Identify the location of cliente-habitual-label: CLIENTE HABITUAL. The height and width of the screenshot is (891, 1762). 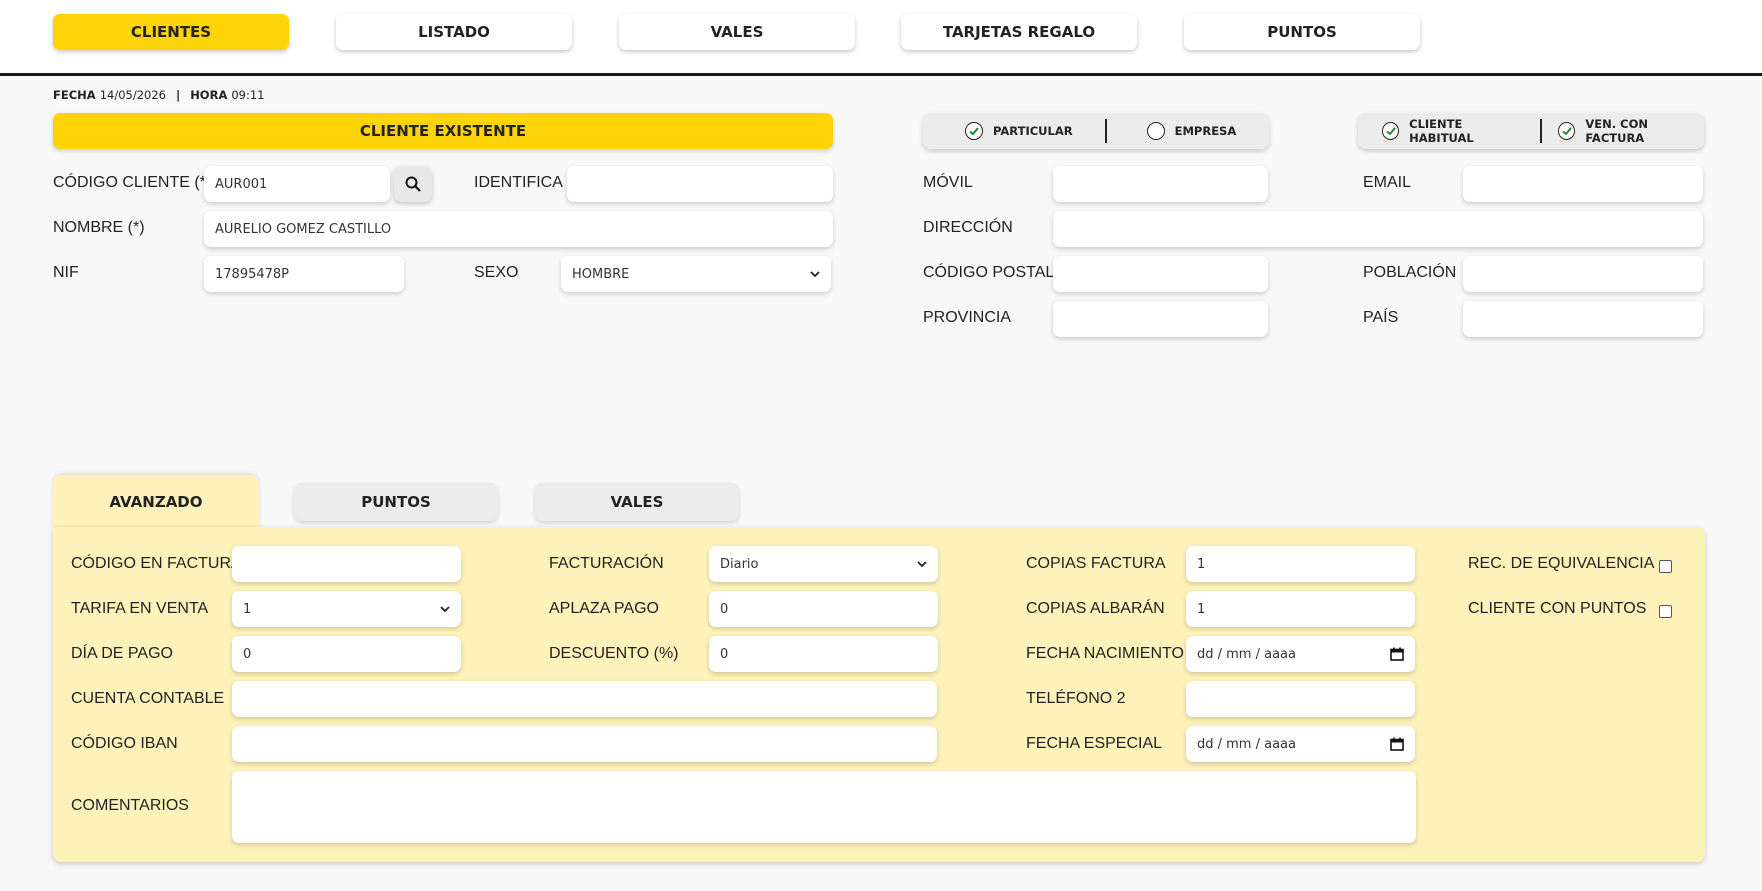
(1441, 131).